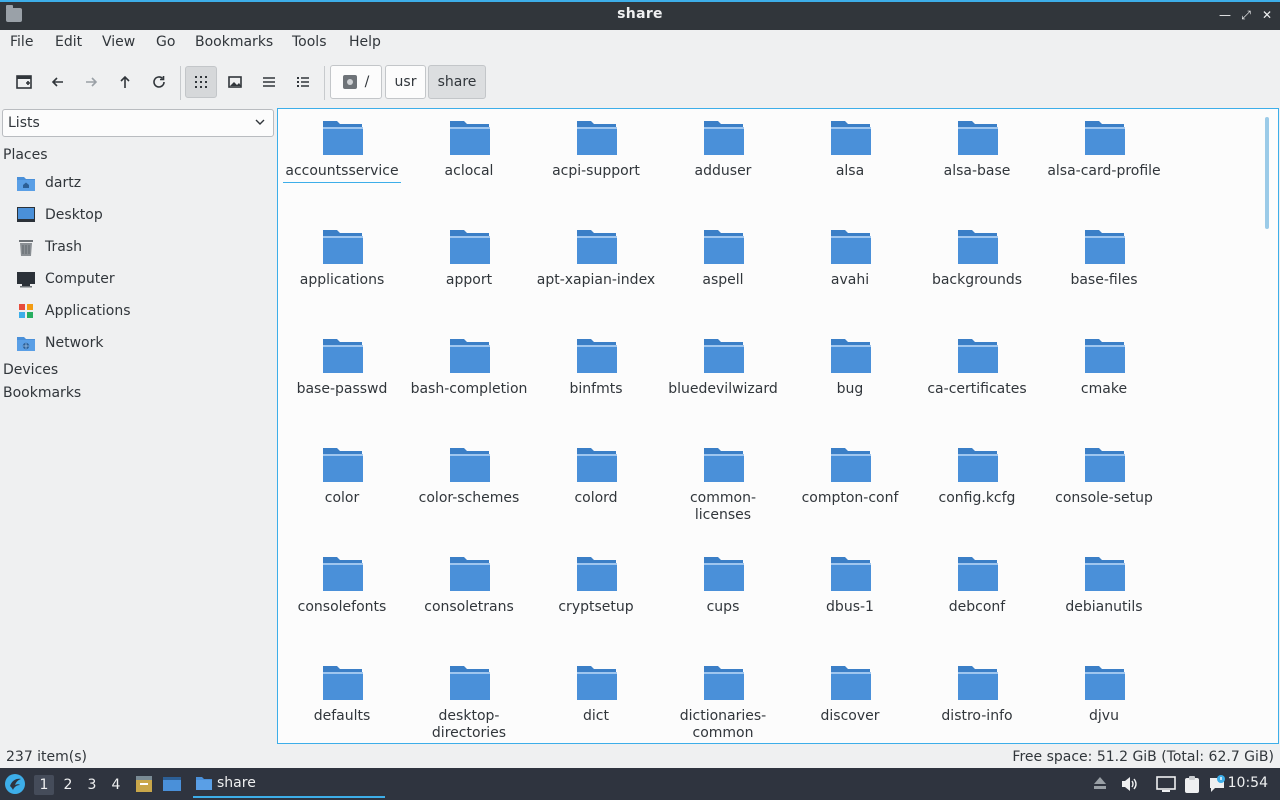 The width and height of the screenshot is (1280, 800). What do you see at coordinates (1104, 476) in the screenshot?
I see `folder-item: console-setup` at bounding box center [1104, 476].